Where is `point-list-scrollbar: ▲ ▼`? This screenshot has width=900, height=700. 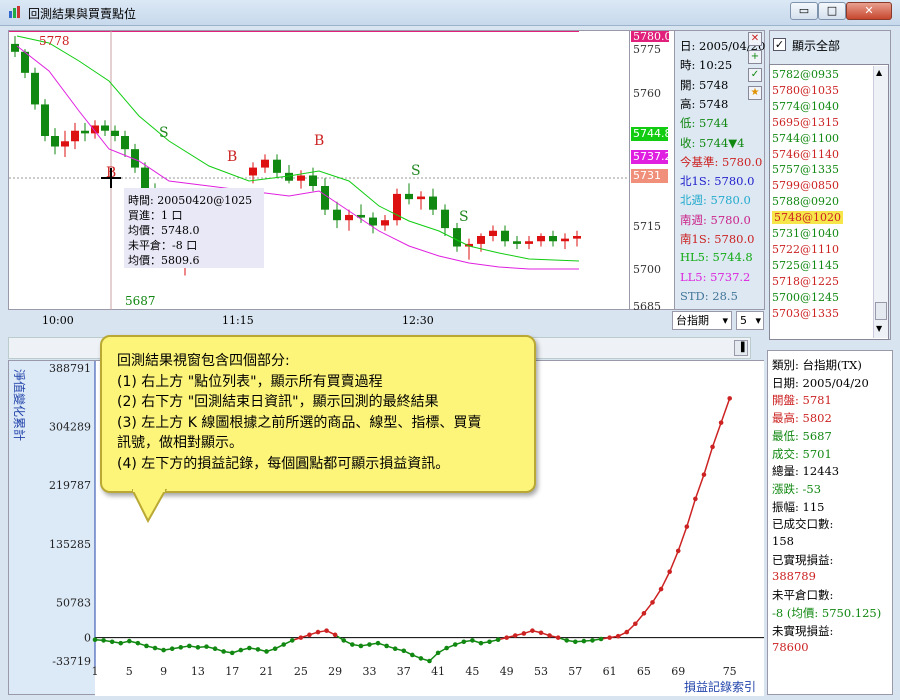 point-list-scrollbar: ▲ ▼ is located at coordinates (880, 202).